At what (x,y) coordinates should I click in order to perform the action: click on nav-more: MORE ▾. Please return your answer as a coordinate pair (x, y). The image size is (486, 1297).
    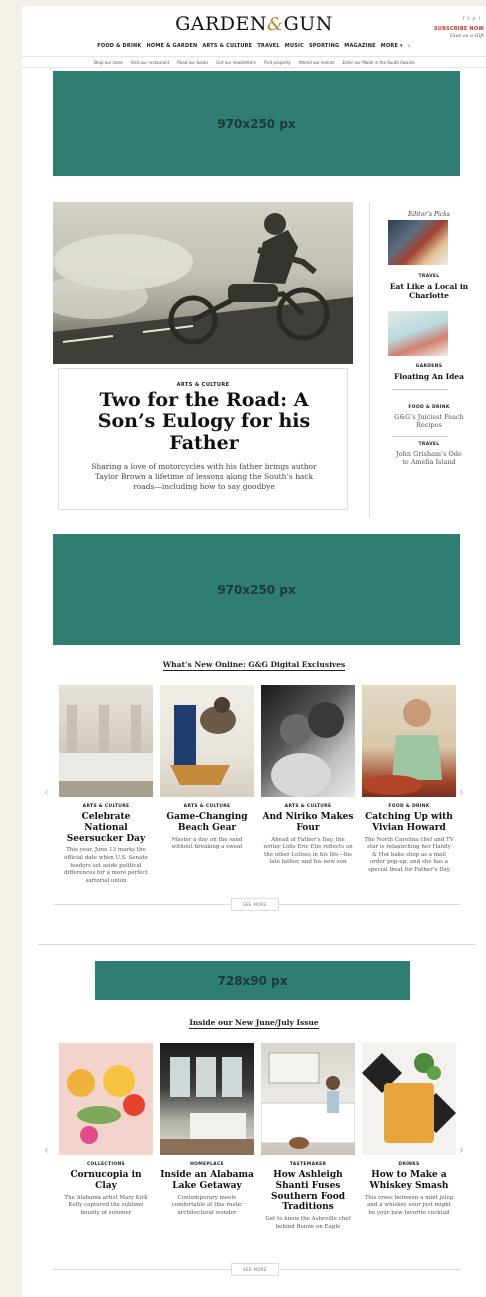
    Looking at the image, I should click on (392, 46).